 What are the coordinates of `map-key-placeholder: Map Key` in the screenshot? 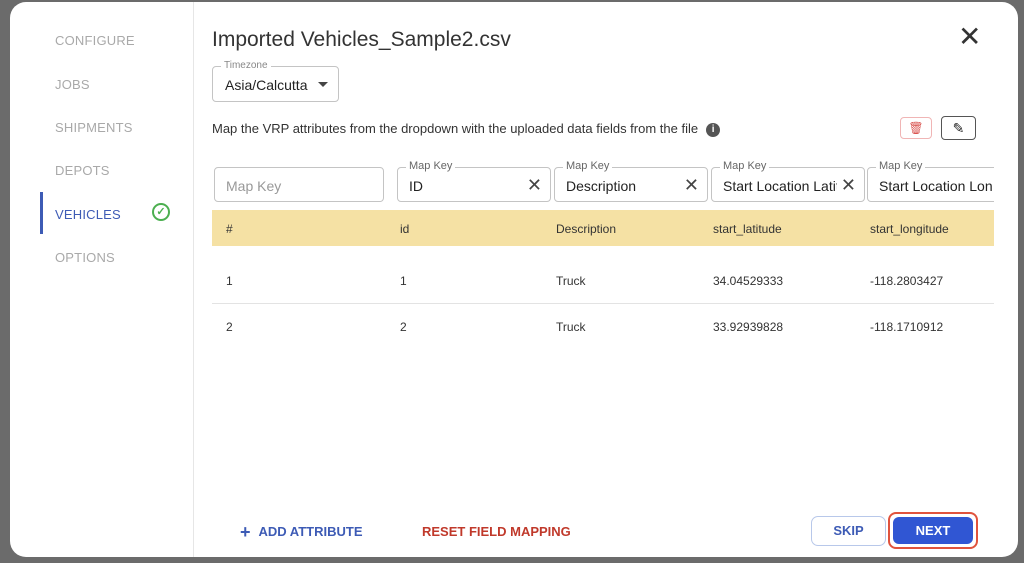 It's located at (254, 186).